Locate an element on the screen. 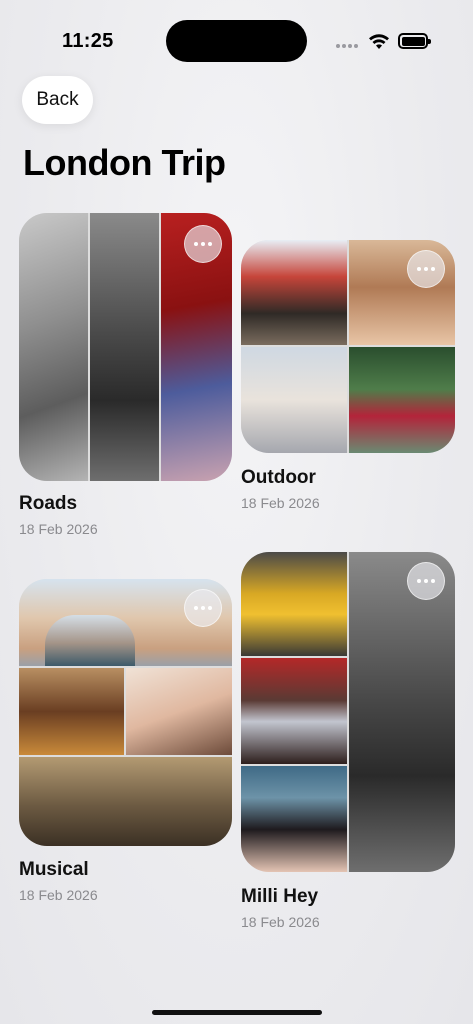 This screenshot has height=1024, width=473. back-button: Back is located at coordinates (57, 100).